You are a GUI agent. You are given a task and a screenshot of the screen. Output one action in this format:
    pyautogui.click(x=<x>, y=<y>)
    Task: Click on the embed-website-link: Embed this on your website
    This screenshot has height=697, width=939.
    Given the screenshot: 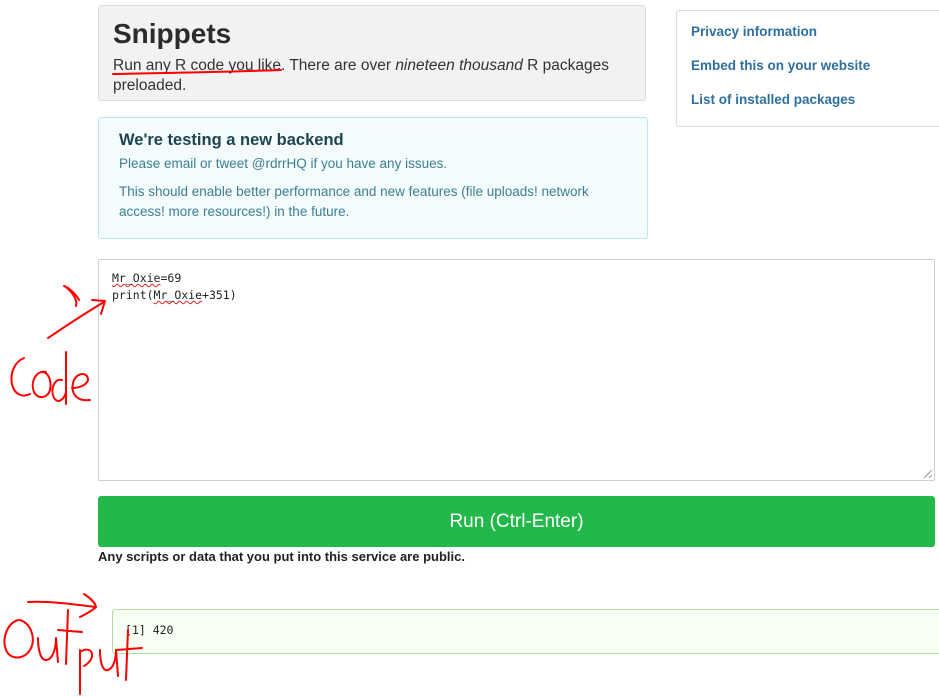 What is the action you would take?
    pyautogui.click(x=811, y=66)
    